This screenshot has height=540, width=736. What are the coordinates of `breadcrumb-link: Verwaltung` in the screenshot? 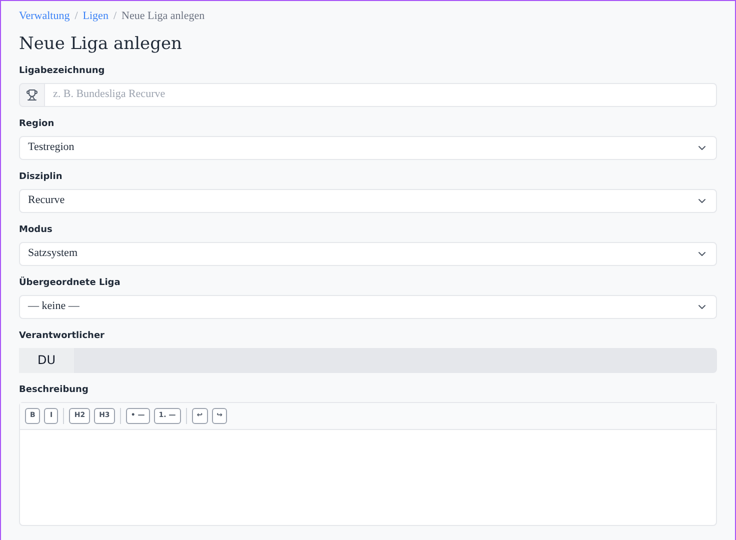 It's located at (44, 16).